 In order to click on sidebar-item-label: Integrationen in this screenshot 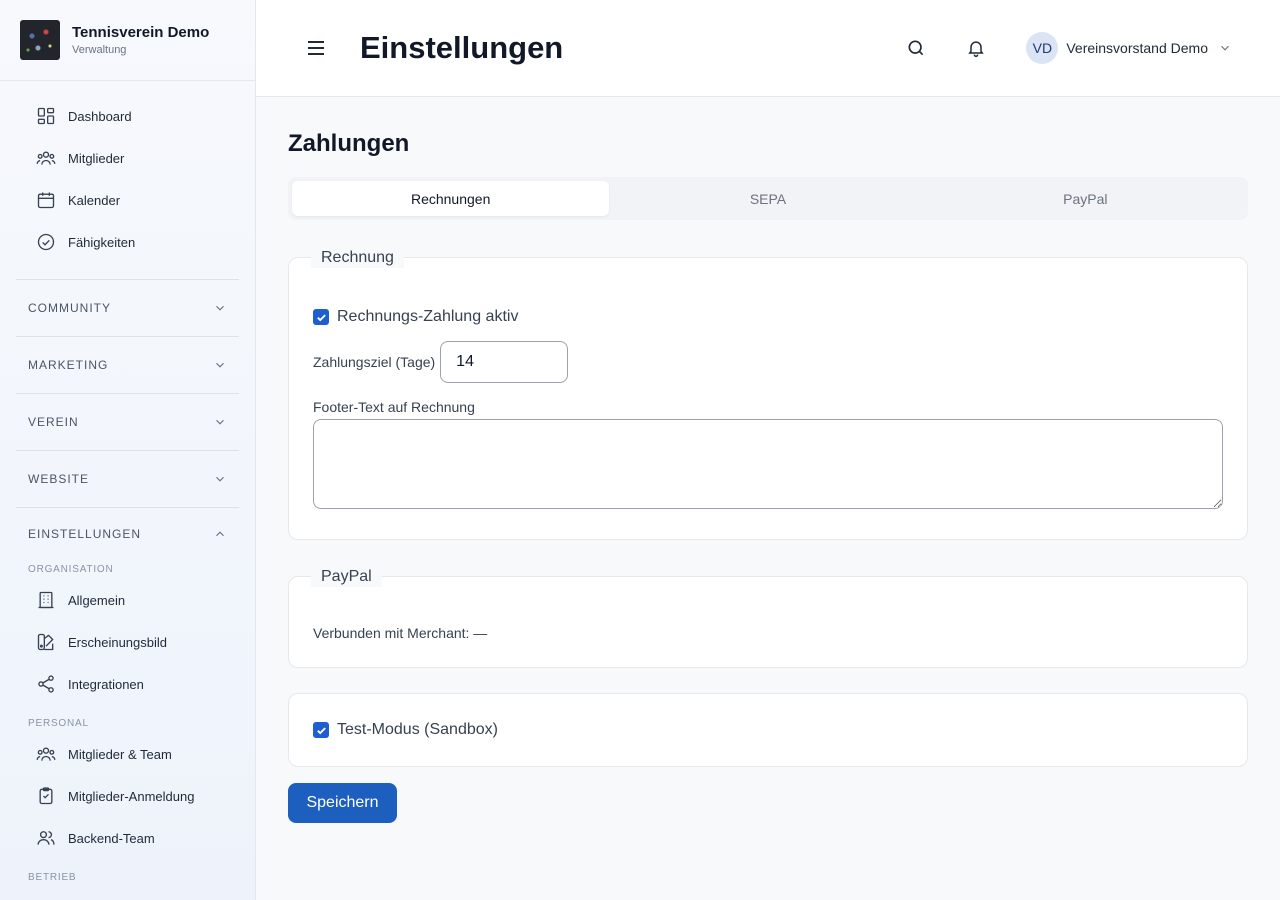, I will do `click(106, 684)`.